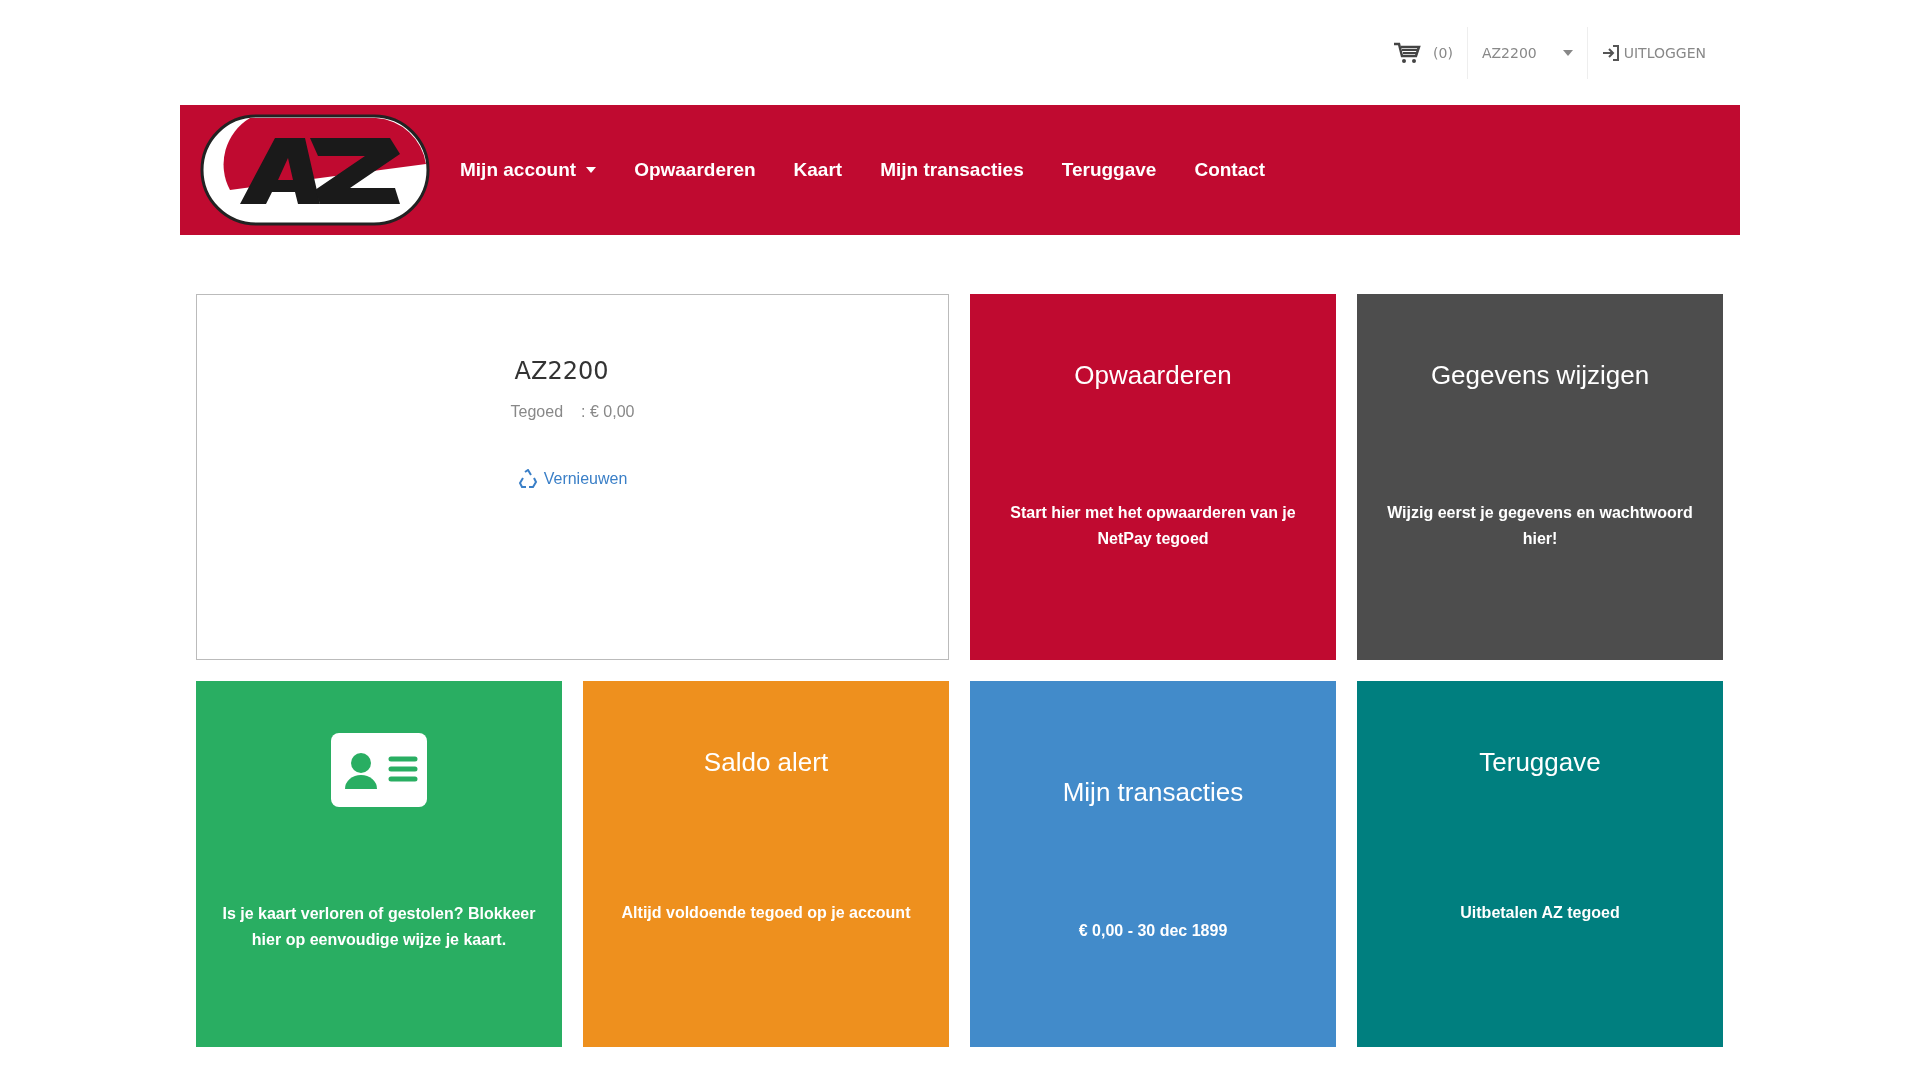  Describe the element at coordinates (1230, 170) in the screenshot. I see `nav-link: Contact` at that location.